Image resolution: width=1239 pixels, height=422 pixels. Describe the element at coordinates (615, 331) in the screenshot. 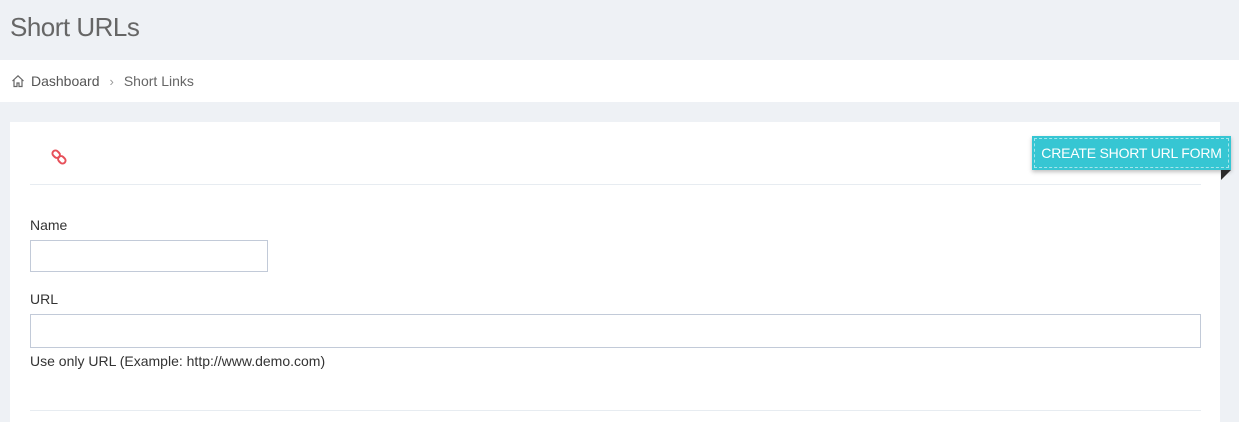

I see `url-input` at that location.